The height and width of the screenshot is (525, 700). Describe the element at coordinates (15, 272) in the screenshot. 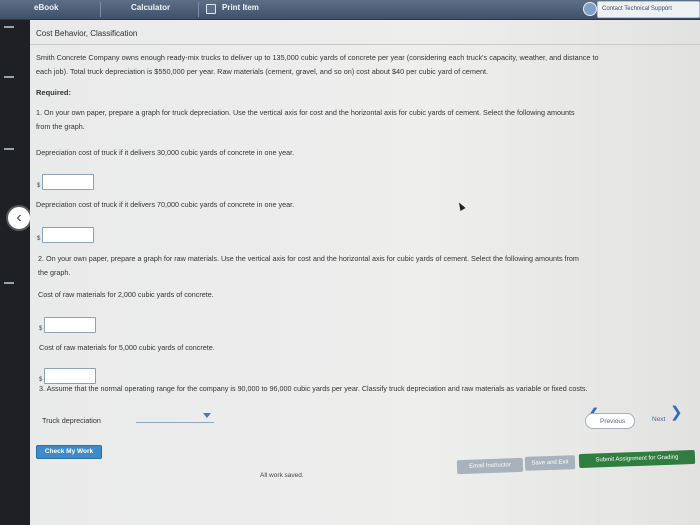

I see `left-edge` at that location.